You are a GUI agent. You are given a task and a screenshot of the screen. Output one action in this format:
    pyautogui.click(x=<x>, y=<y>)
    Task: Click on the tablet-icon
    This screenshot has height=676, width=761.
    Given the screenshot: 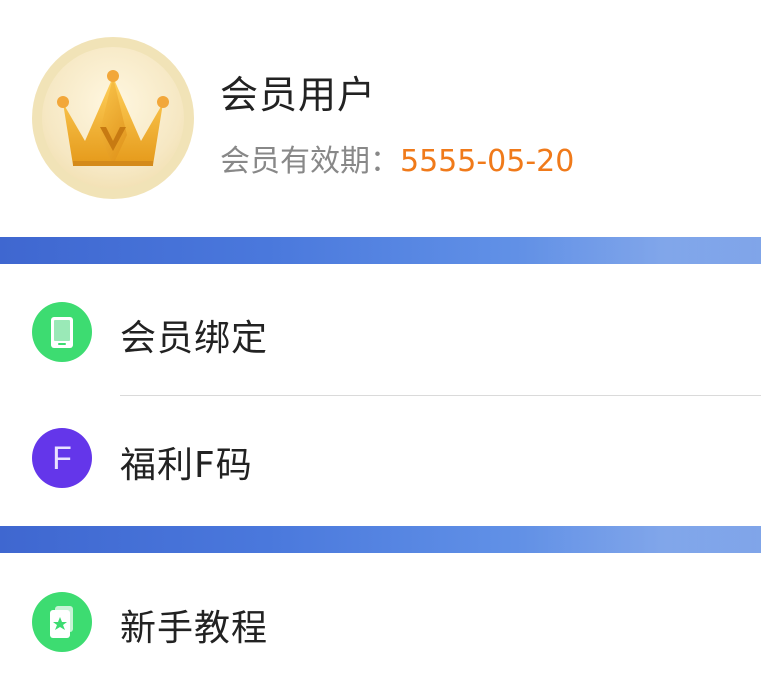 What is the action you would take?
    pyautogui.click(x=62, y=332)
    